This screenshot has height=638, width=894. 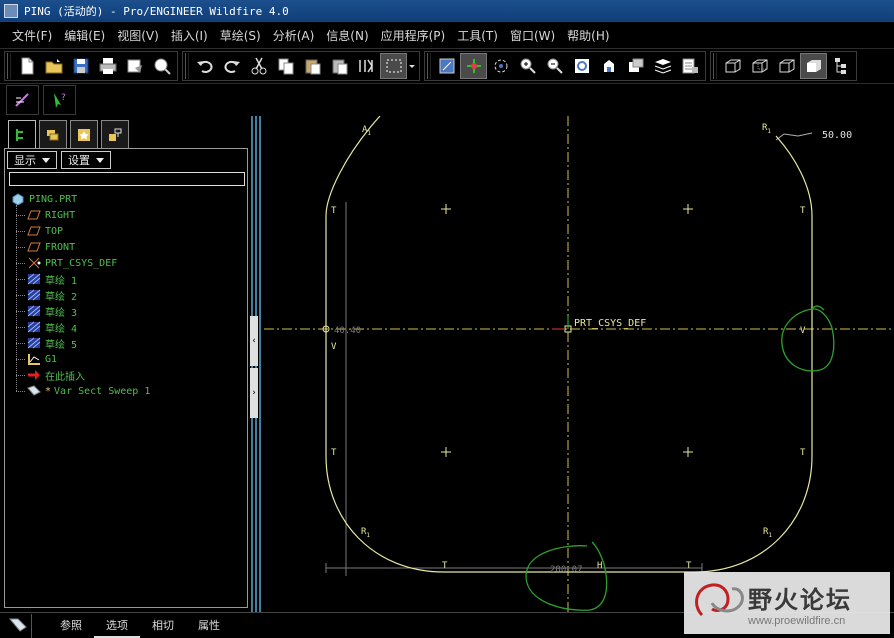 I want to click on tree-item-label: PING.PRT, so click(x=53, y=199).